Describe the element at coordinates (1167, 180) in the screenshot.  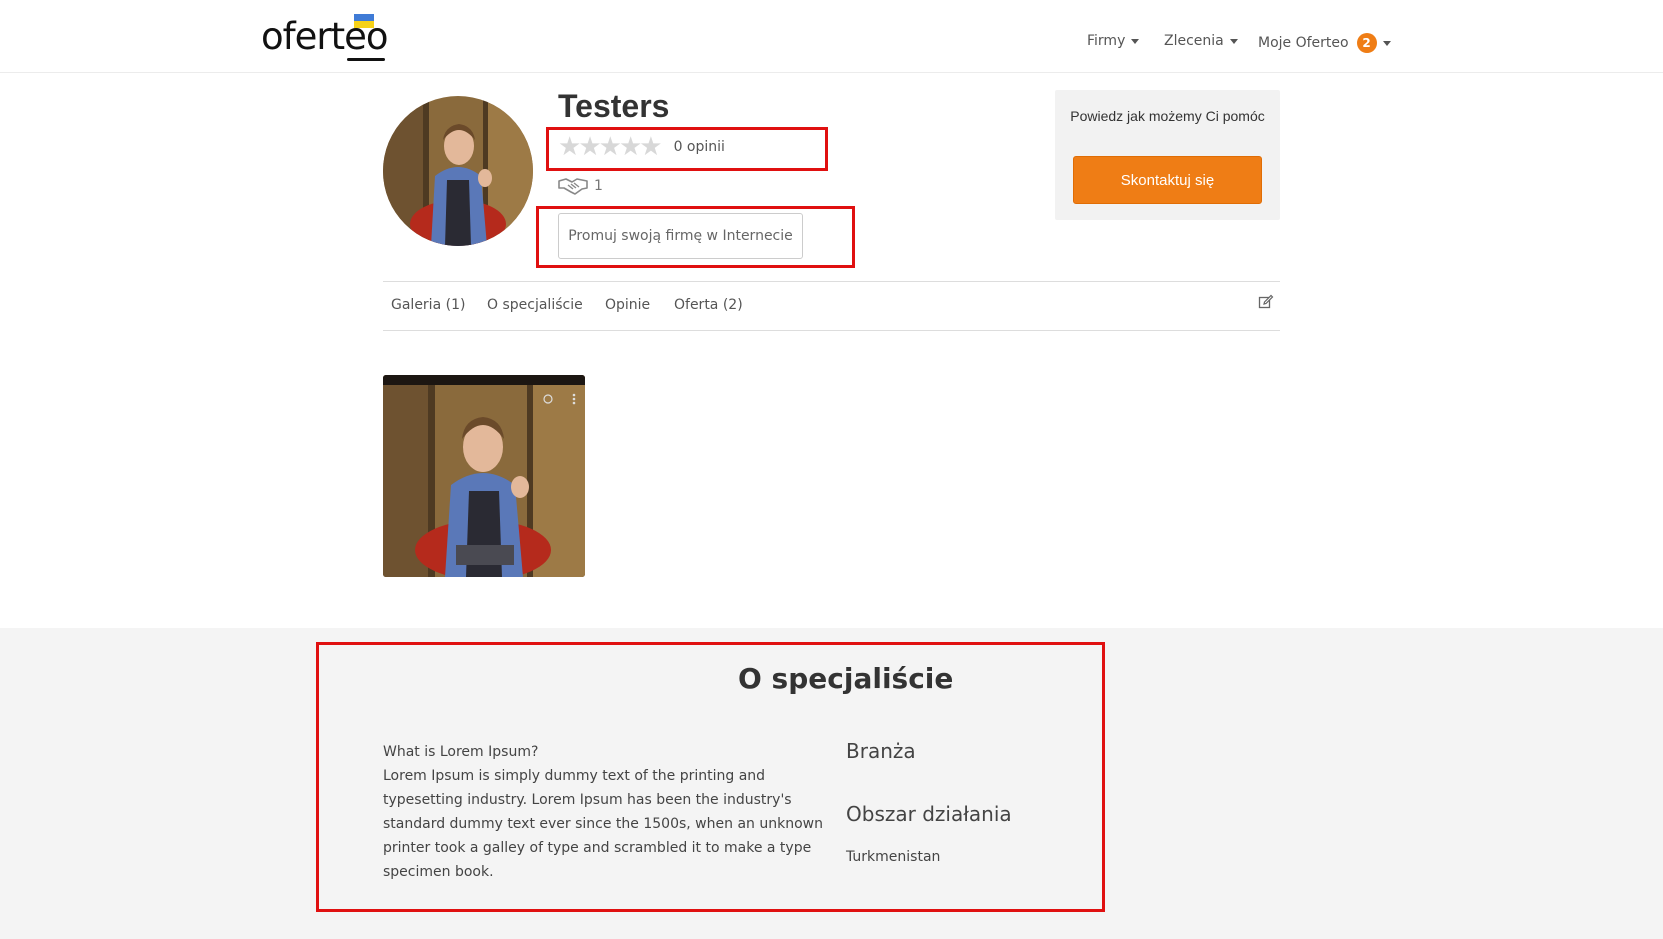
I see `contact-button: Skontaktuj się` at that location.